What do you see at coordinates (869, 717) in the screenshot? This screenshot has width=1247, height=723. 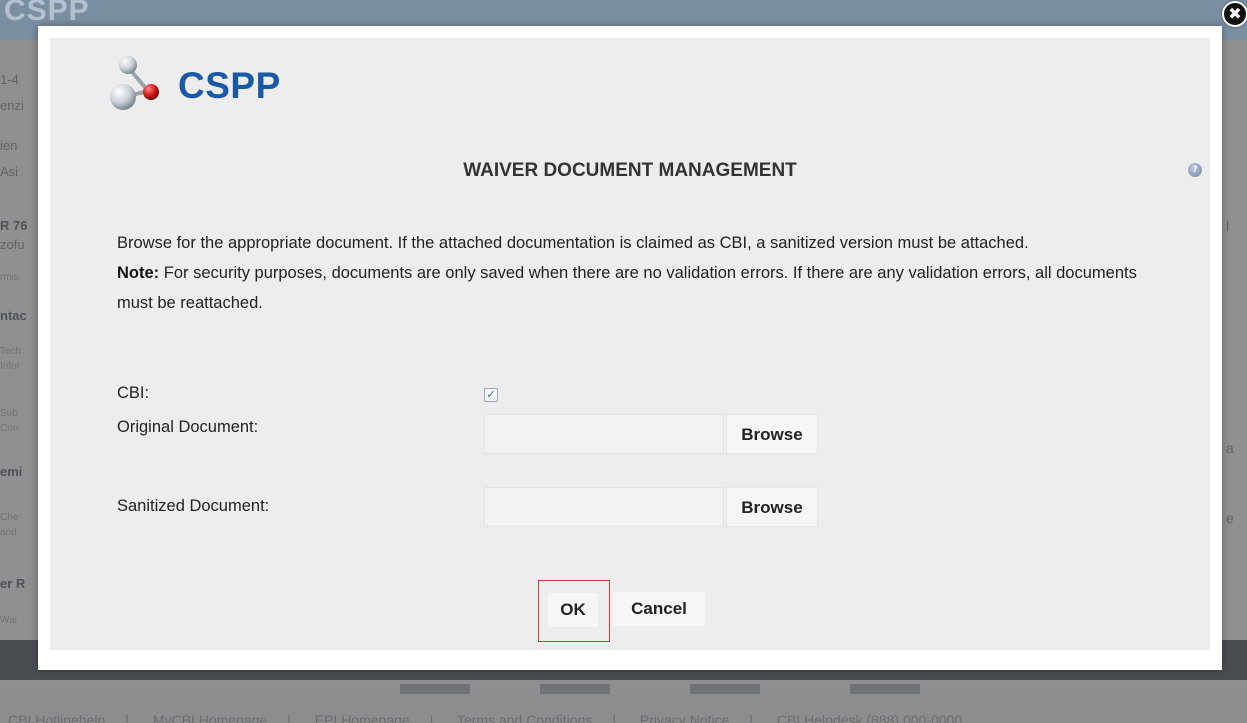 I see `footer-link: CBI Helpdesk (888) 000-0000` at bounding box center [869, 717].